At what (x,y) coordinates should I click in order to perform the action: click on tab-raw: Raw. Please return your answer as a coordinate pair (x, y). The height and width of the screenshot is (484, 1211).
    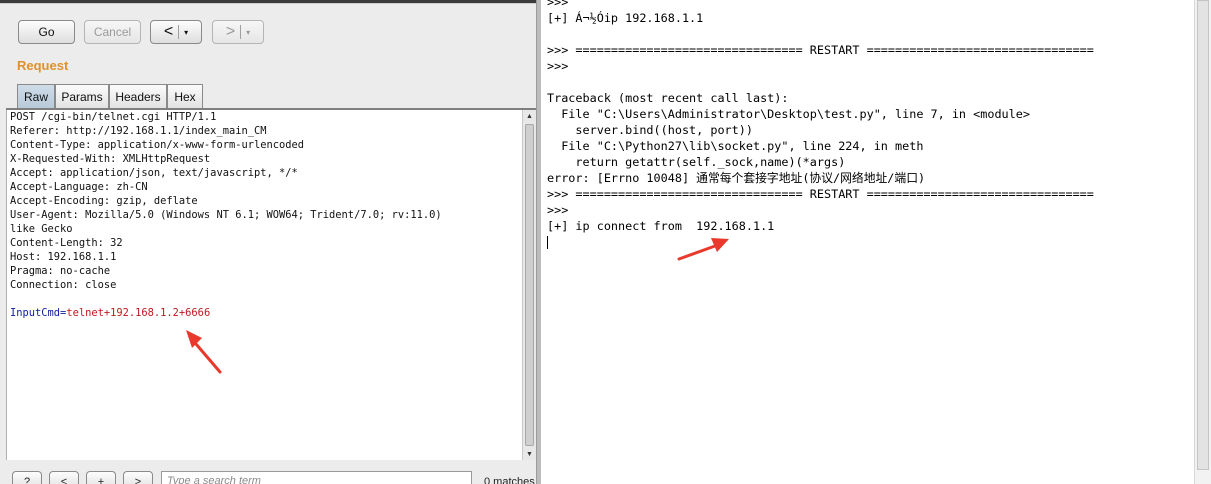
    Looking at the image, I should click on (36, 96).